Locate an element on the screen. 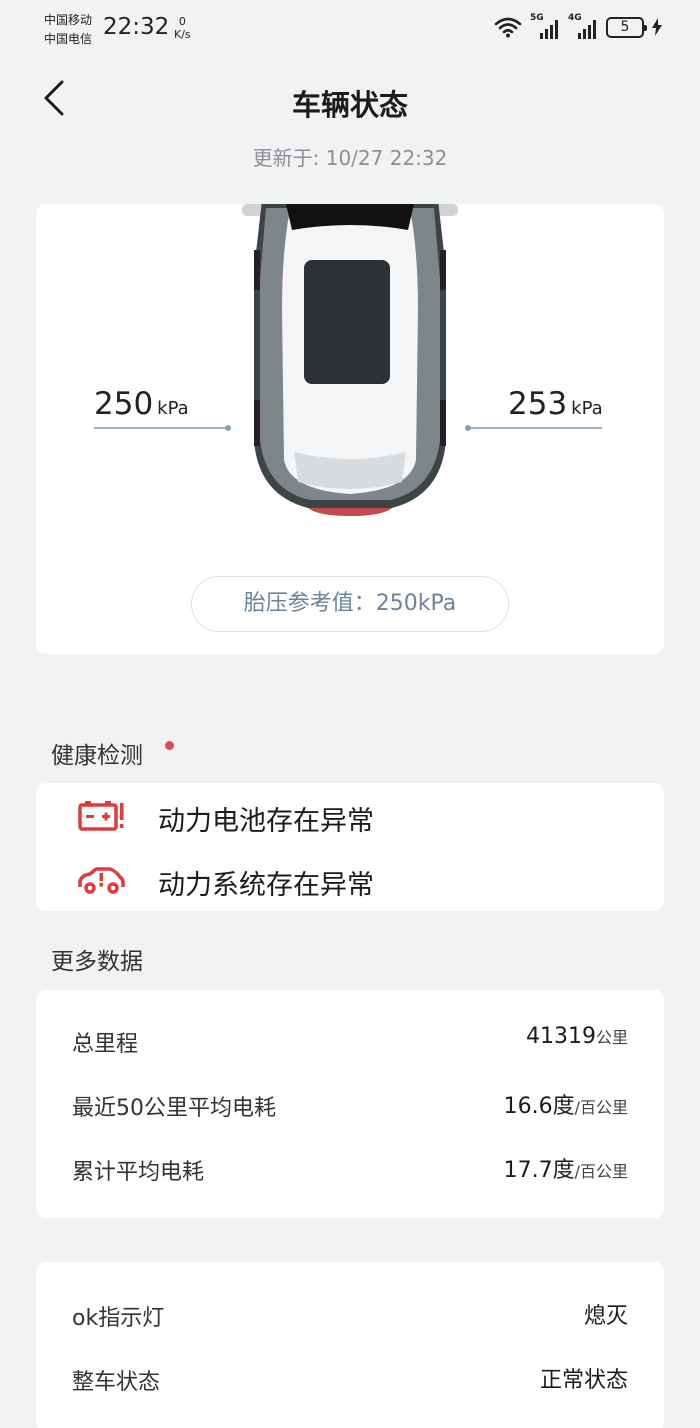  left-tire-pressure: 250 kPa is located at coordinates (141, 404).